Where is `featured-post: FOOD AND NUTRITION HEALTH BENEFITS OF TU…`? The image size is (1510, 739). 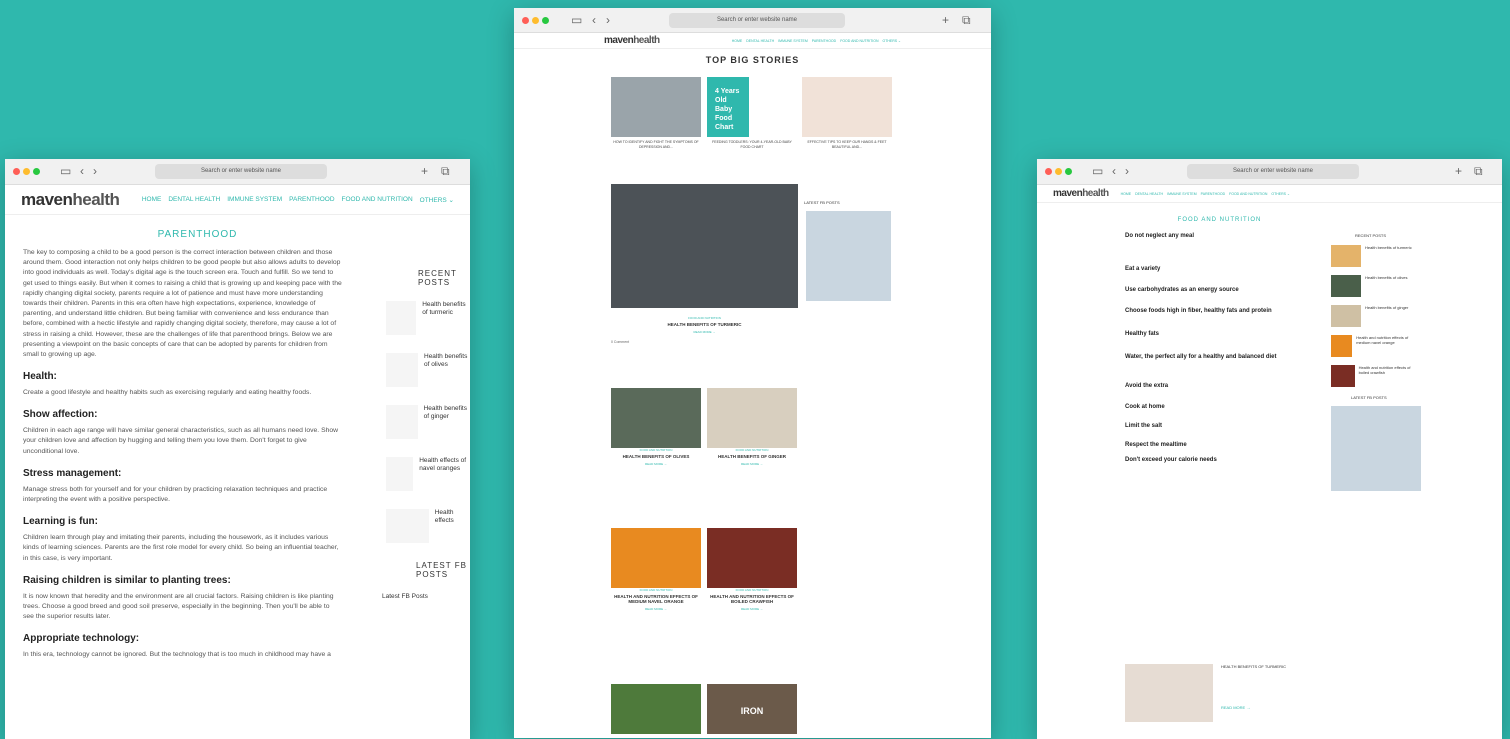 featured-post: FOOD AND NUTRITION HEALTH BENEFITS OF TU… is located at coordinates (704, 284).